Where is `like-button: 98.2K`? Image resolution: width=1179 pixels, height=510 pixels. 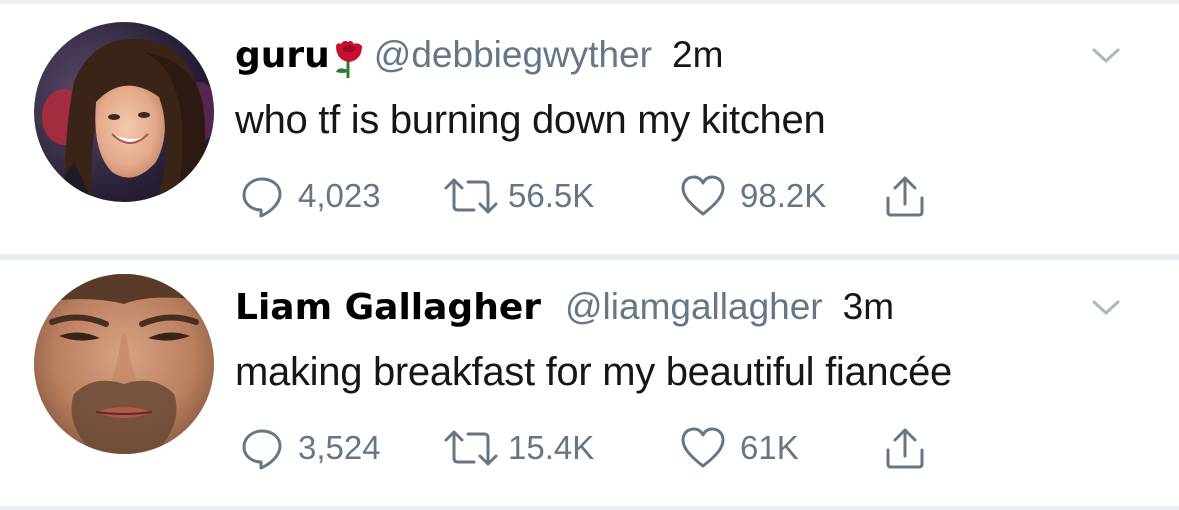 like-button: 98.2K is located at coordinates (753, 196).